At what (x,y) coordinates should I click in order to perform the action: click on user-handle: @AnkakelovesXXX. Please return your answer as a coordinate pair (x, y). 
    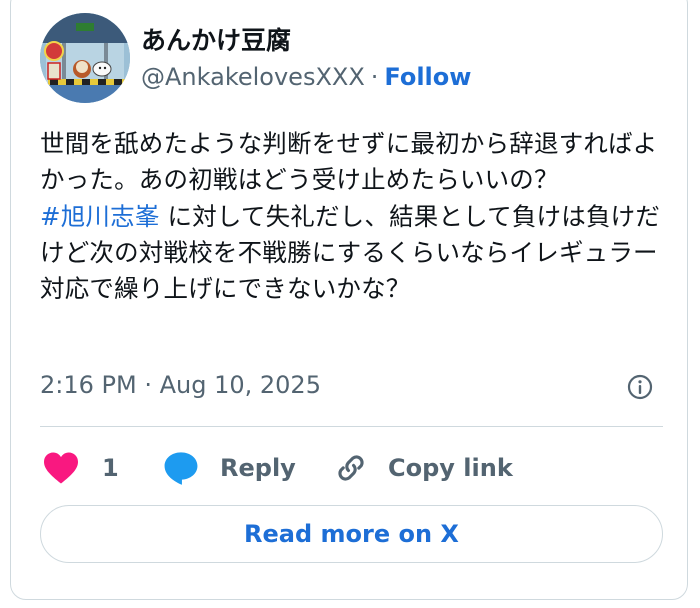
    Looking at the image, I should click on (253, 77).